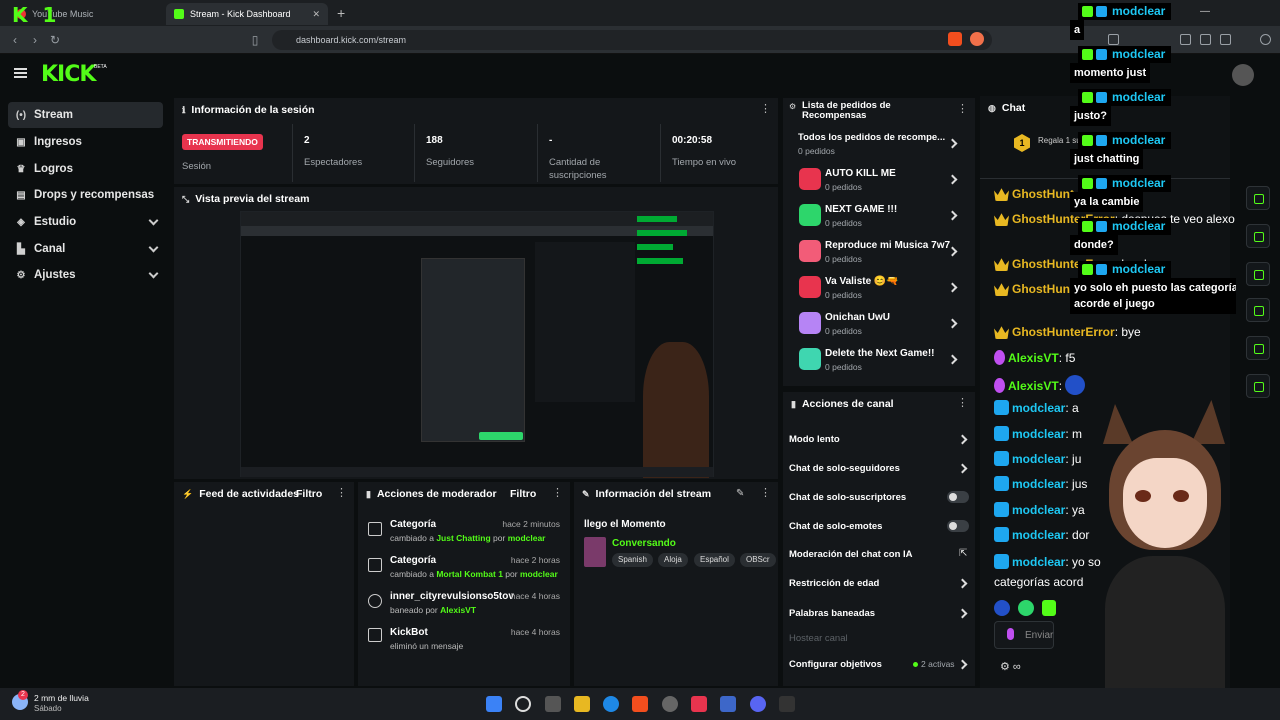 This screenshot has height=720, width=1280. What do you see at coordinates (814, 439) in the screenshot?
I see `slow-mode-row: Modo lento` at bounding box center [814, 439].